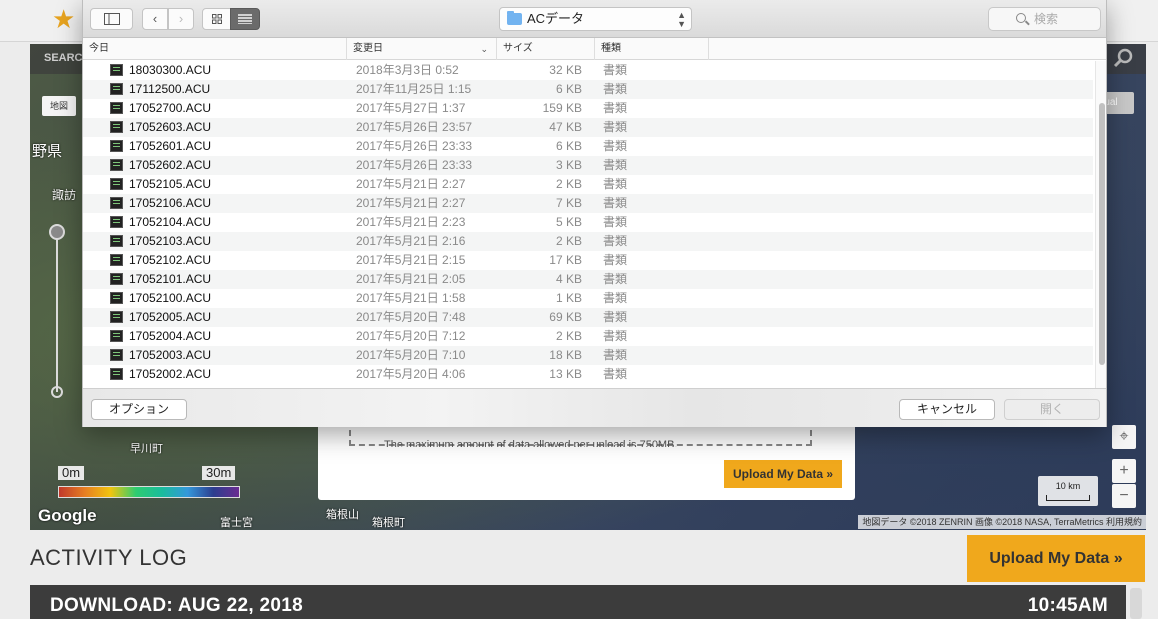 This screenshot has height=619, width=1158. What do you see at coordinates (1056, 558) in the screenshot?
I see `upload-my-data-button-large: Upload My Data »` at bounding box center [1056, 558].